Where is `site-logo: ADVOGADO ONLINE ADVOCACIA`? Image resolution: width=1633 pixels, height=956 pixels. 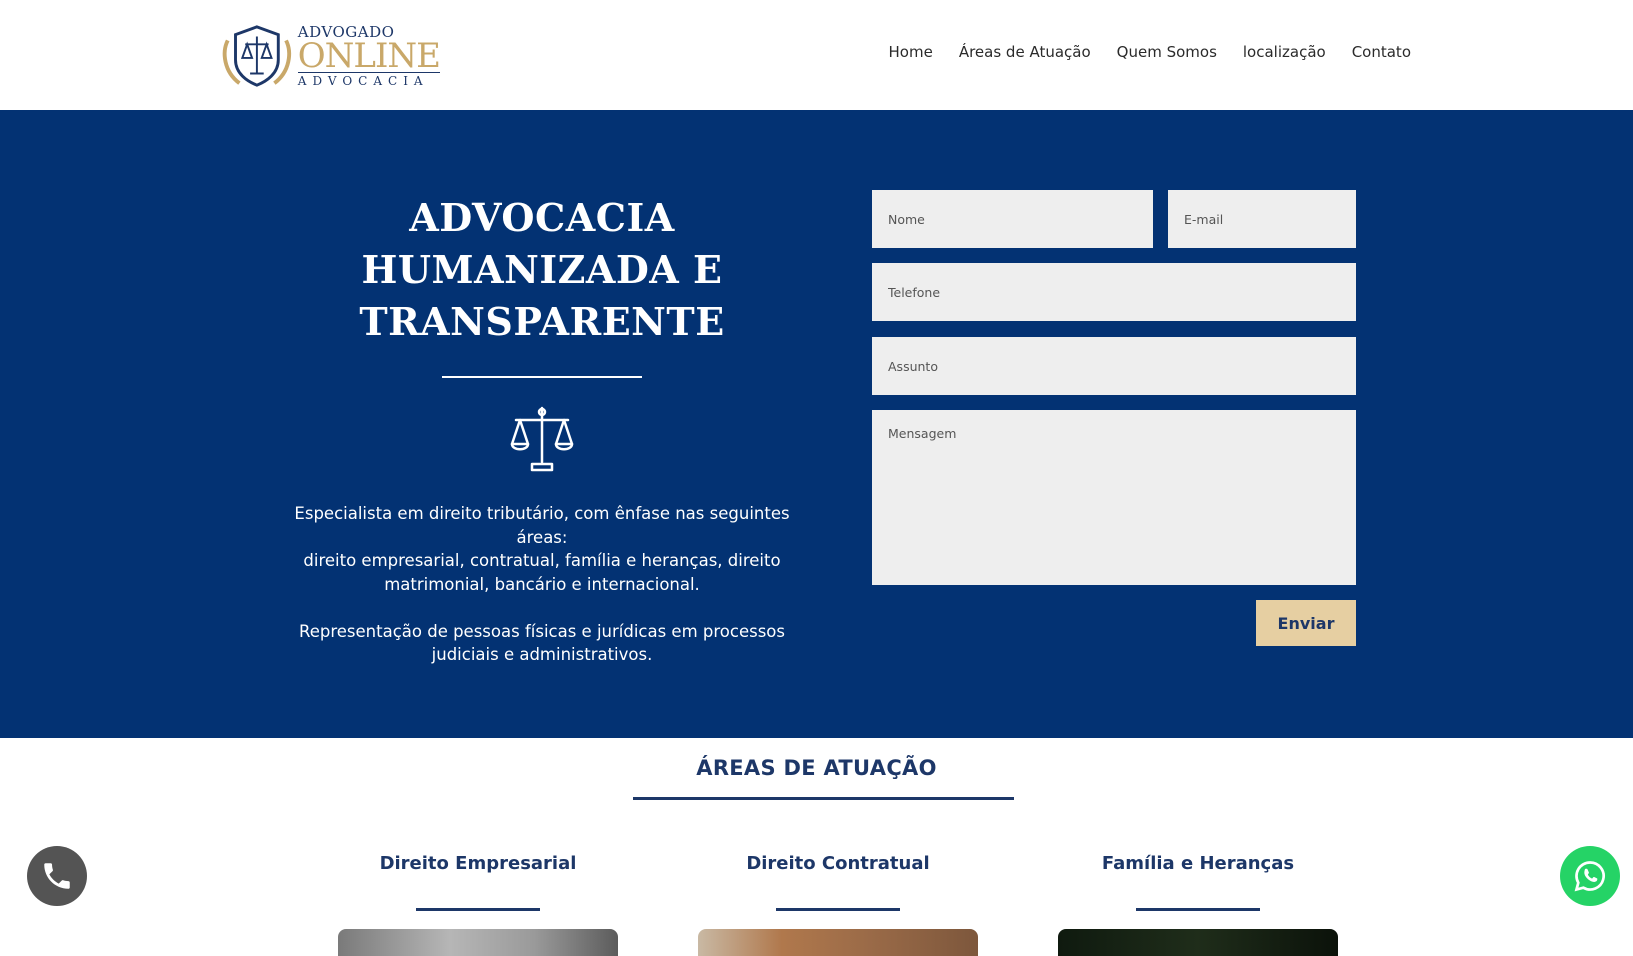
site-logo: ADVOGADO ONLINE ADVOCACIA is located at coordinates (329, 56).